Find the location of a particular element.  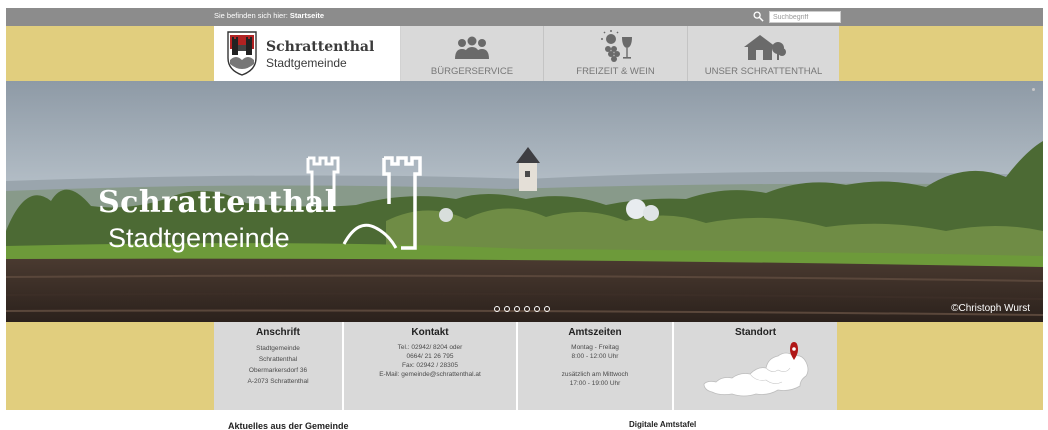

breadcrumb-current: Startseite is located at coordinates (307, 15).